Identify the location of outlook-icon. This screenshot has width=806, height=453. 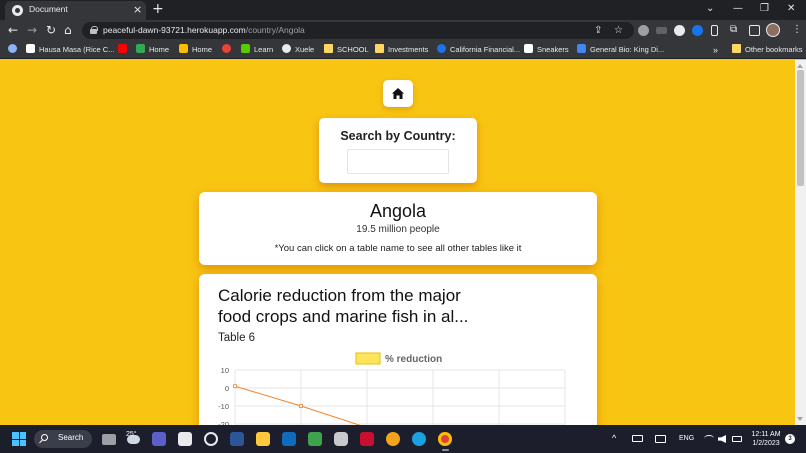
(289, 439).